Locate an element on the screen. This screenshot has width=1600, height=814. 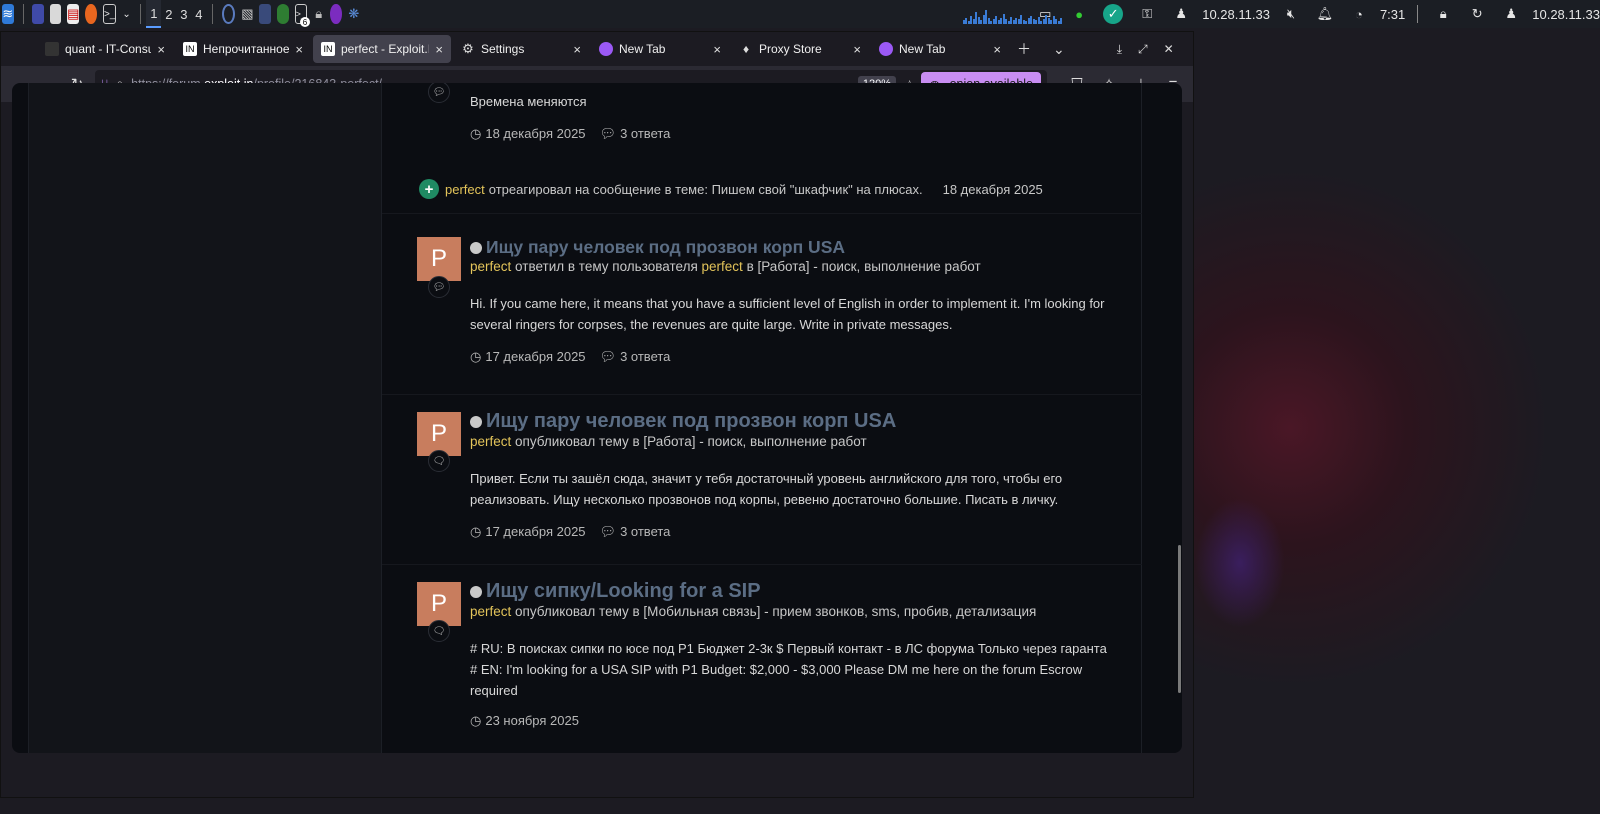
bell-icon: 🔔︎ is located at coordinates (1325, 14).